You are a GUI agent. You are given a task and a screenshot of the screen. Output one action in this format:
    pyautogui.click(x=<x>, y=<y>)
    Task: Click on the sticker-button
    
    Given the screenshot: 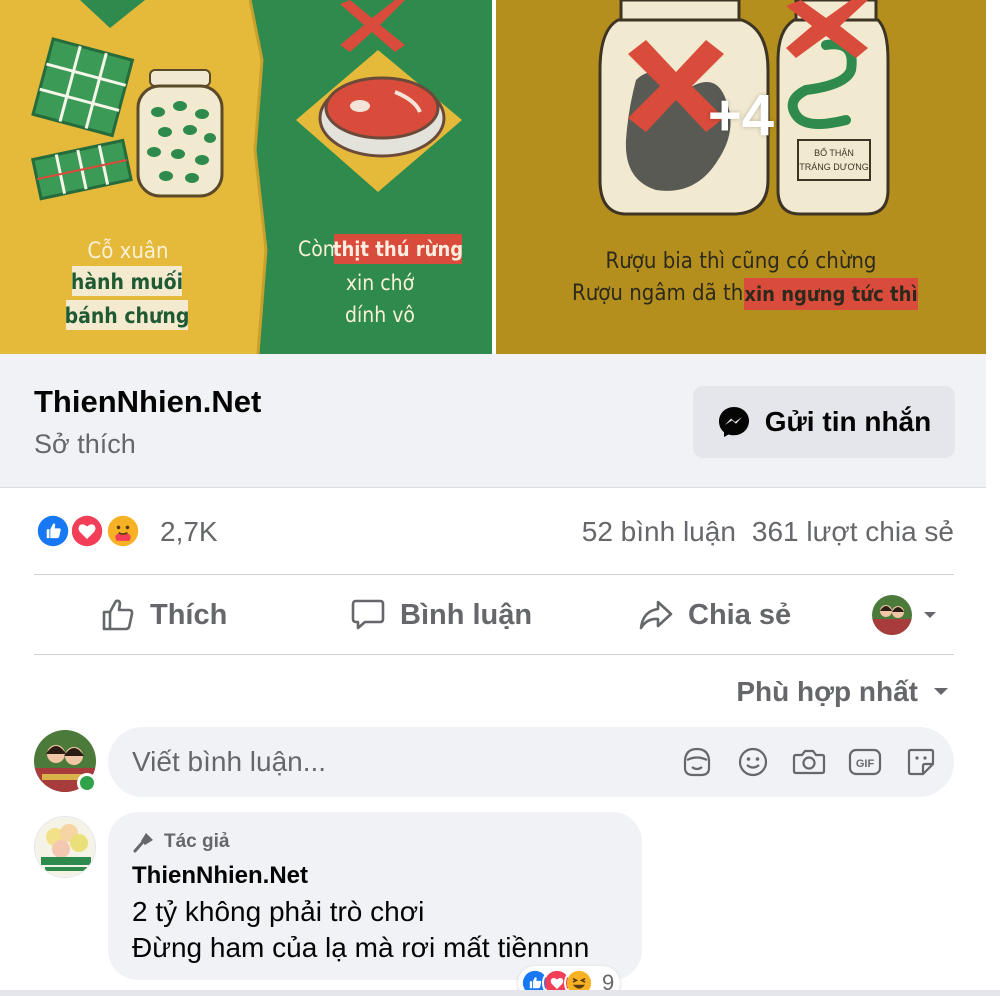 What is the action you would take?
    pyautogui.click(x=921, y=762)
    